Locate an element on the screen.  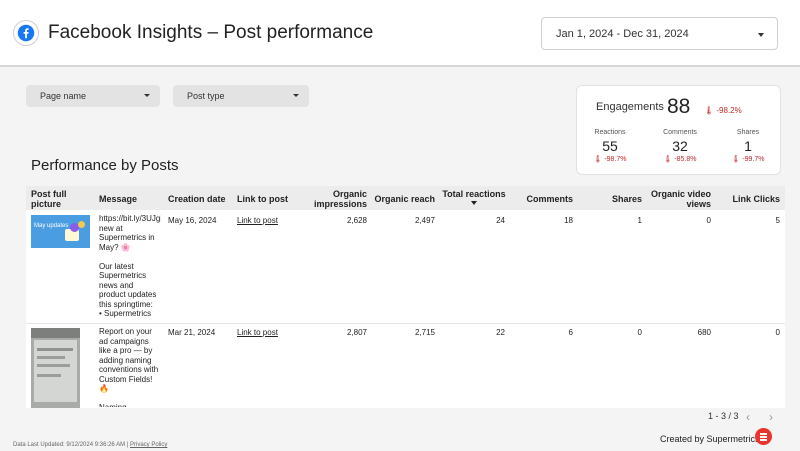
comments-value: 32 is located at coordinates (680, 146).